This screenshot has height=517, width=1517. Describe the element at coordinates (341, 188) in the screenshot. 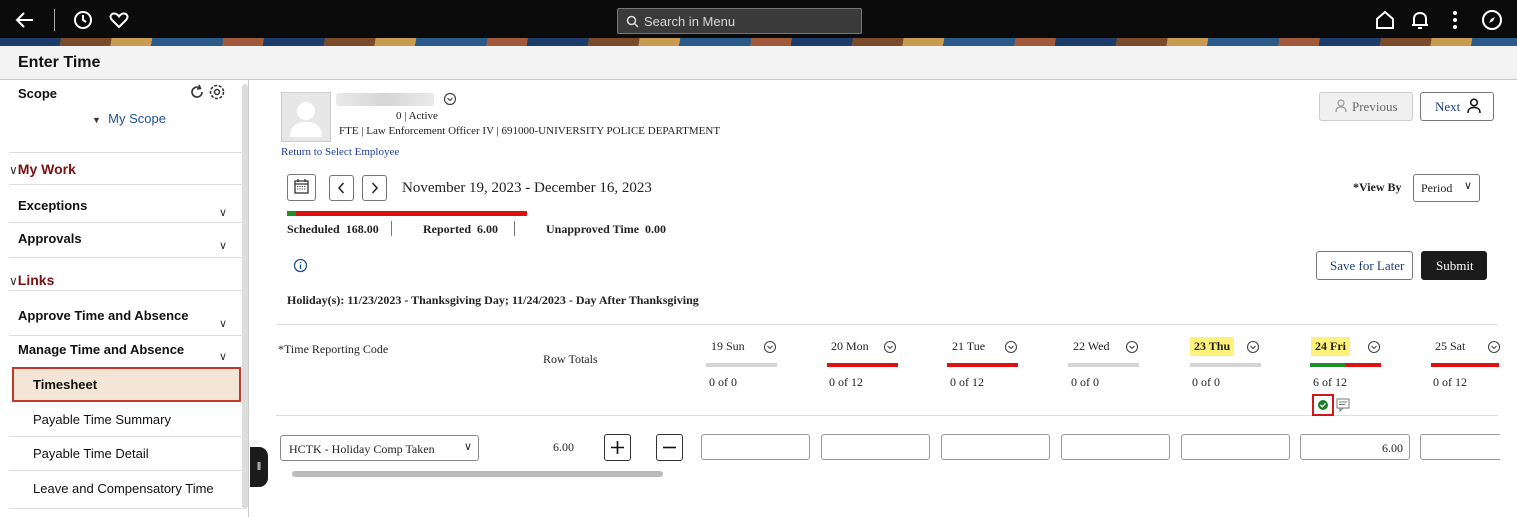

I see `previous-period-button` at that location.